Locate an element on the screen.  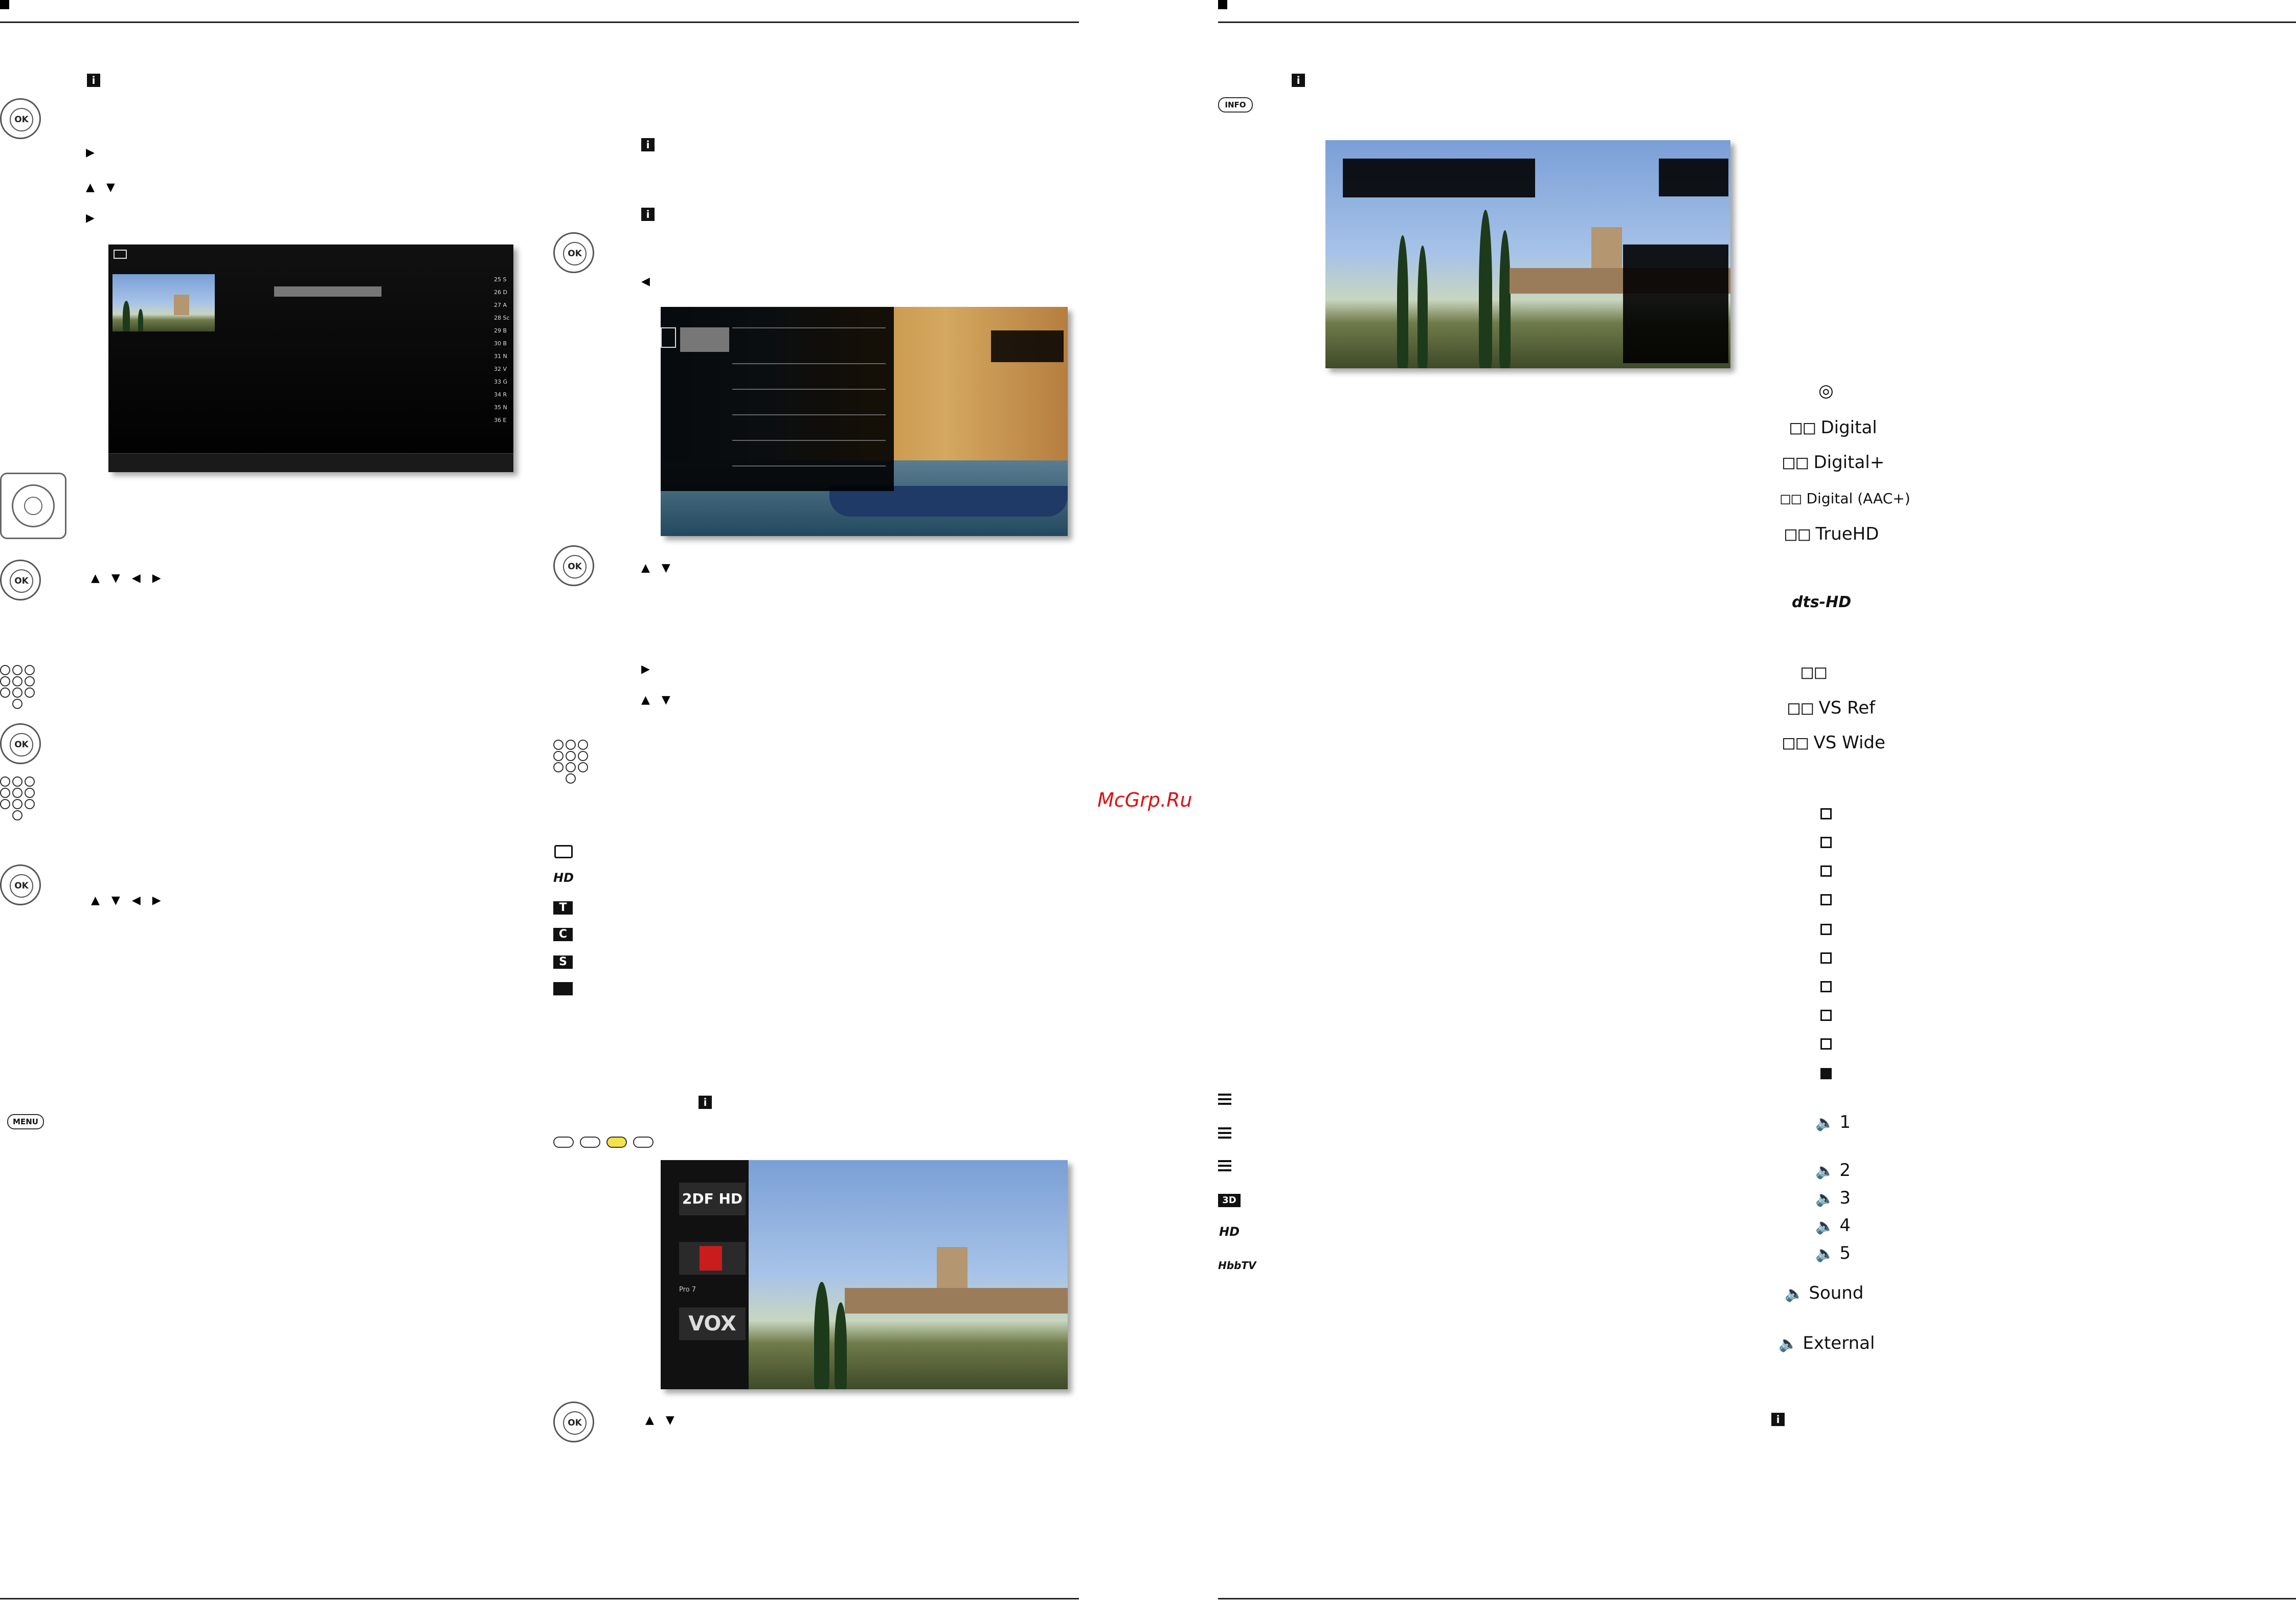
arrow-up-down-3: ▲ ▼ is located at coordinates (658, 700).